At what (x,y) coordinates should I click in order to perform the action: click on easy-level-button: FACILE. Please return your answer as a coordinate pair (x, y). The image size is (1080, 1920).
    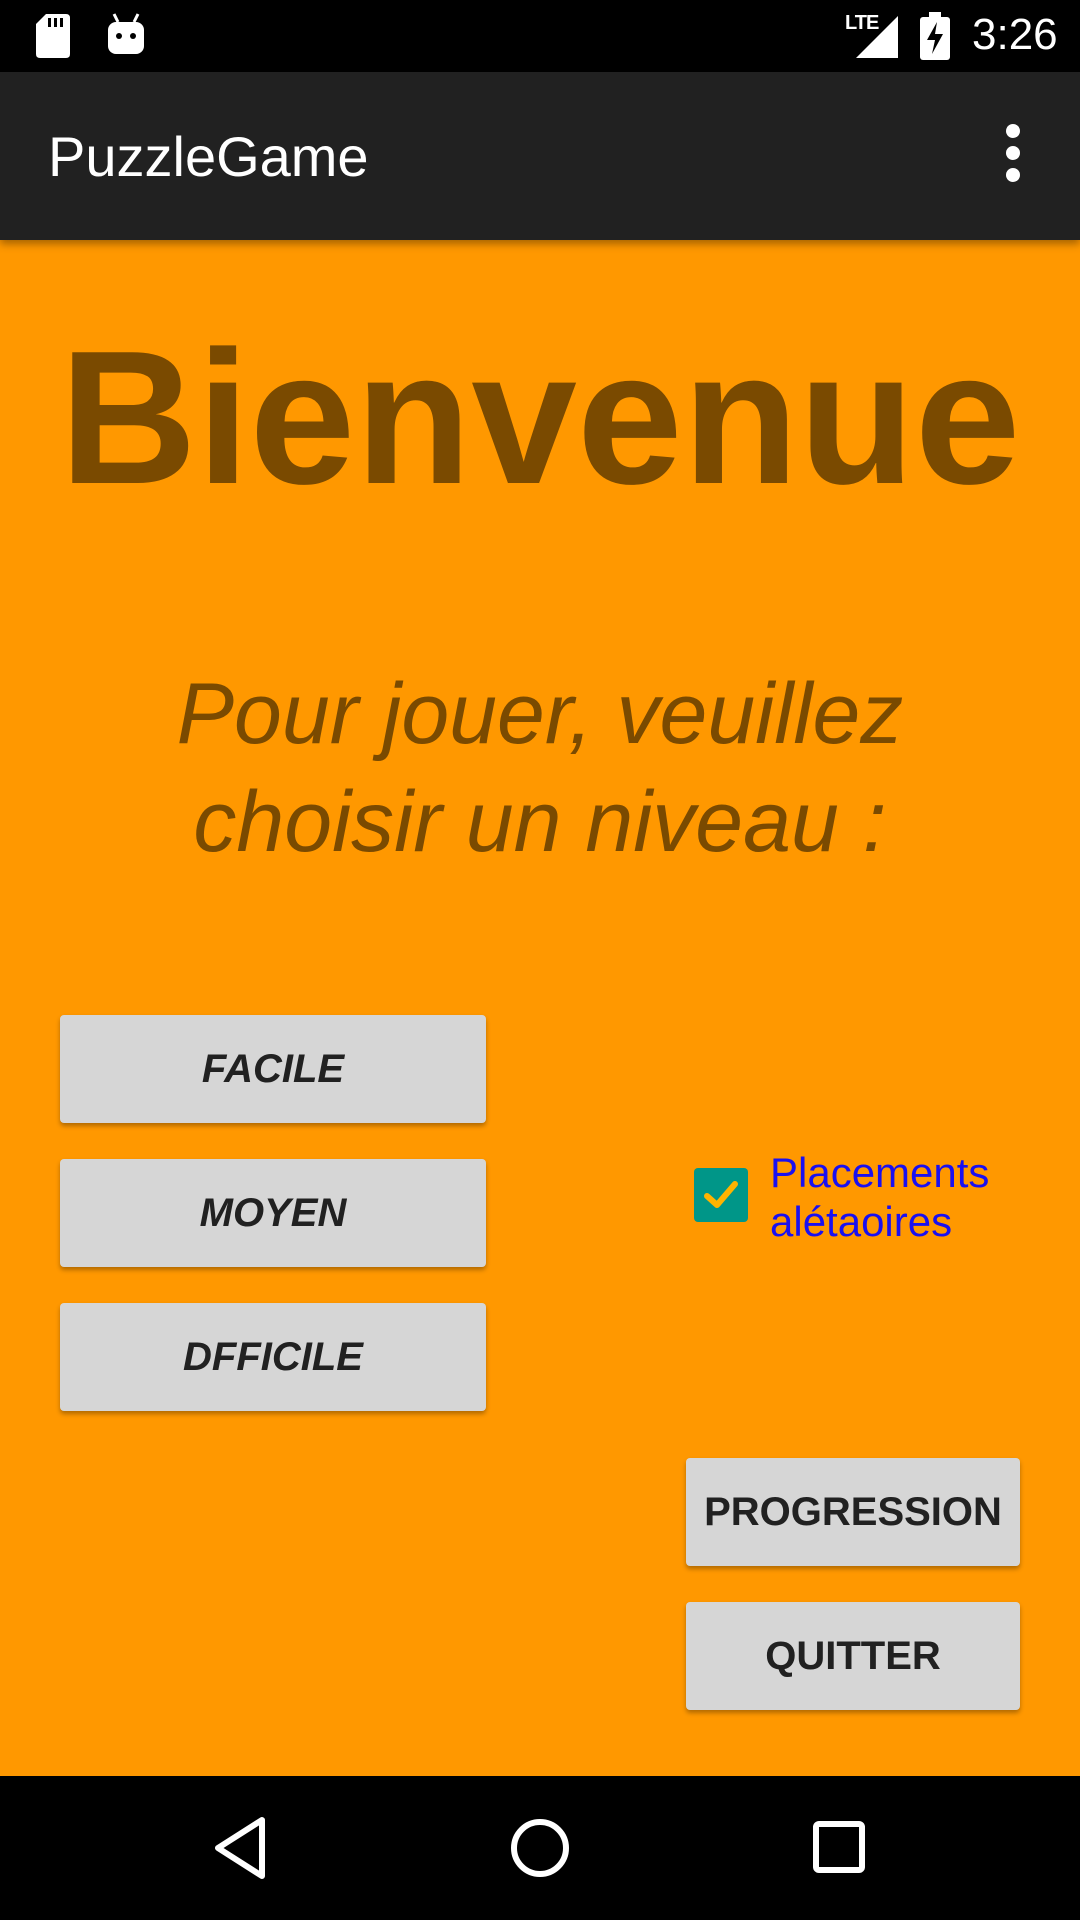
    Looking at the image, I should click on (273, 1069).